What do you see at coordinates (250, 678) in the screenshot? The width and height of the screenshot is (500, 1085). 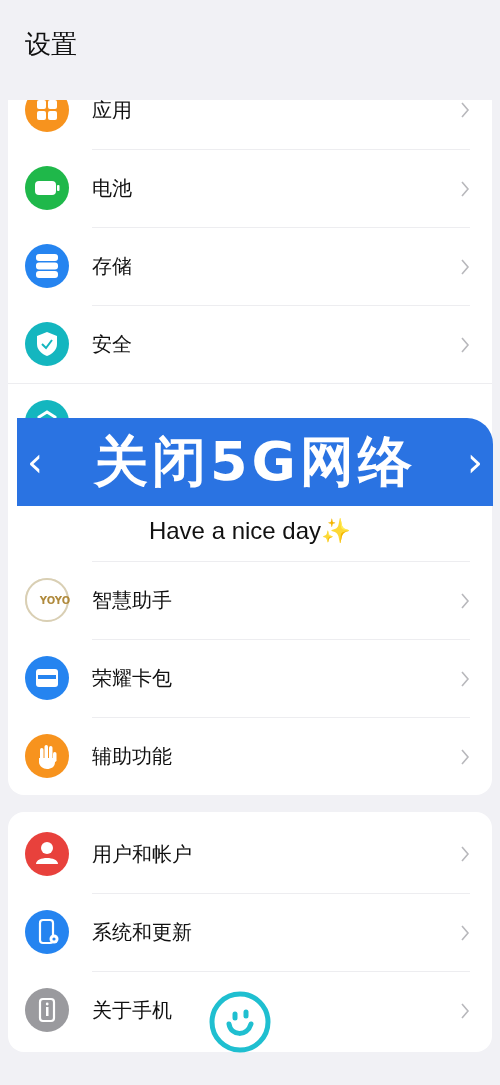 I see `settings-item: 荣耀卡包` at bounding box center [250, 678].